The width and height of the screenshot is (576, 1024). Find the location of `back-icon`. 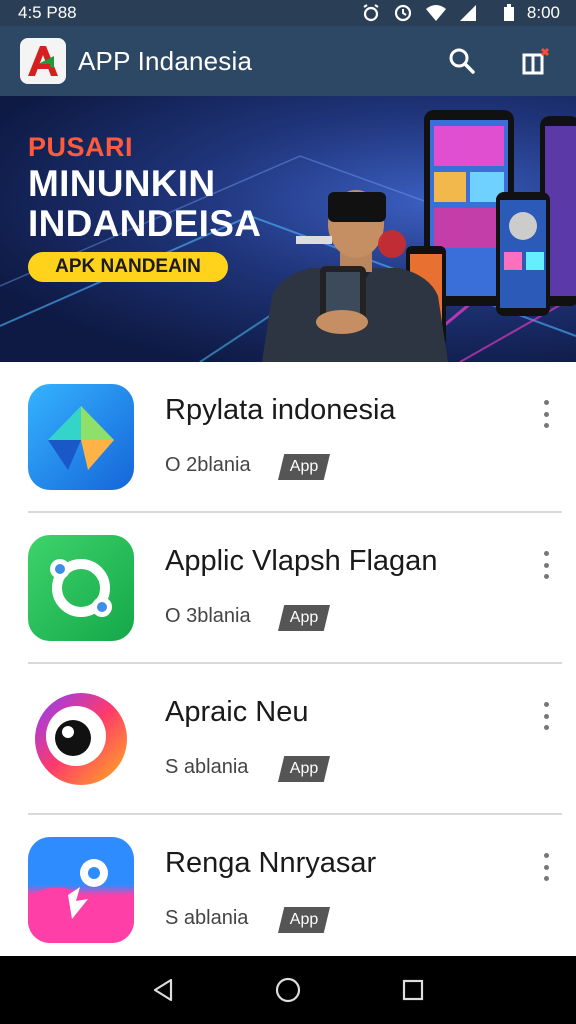

back-icon is located at coordinates (163, 990).